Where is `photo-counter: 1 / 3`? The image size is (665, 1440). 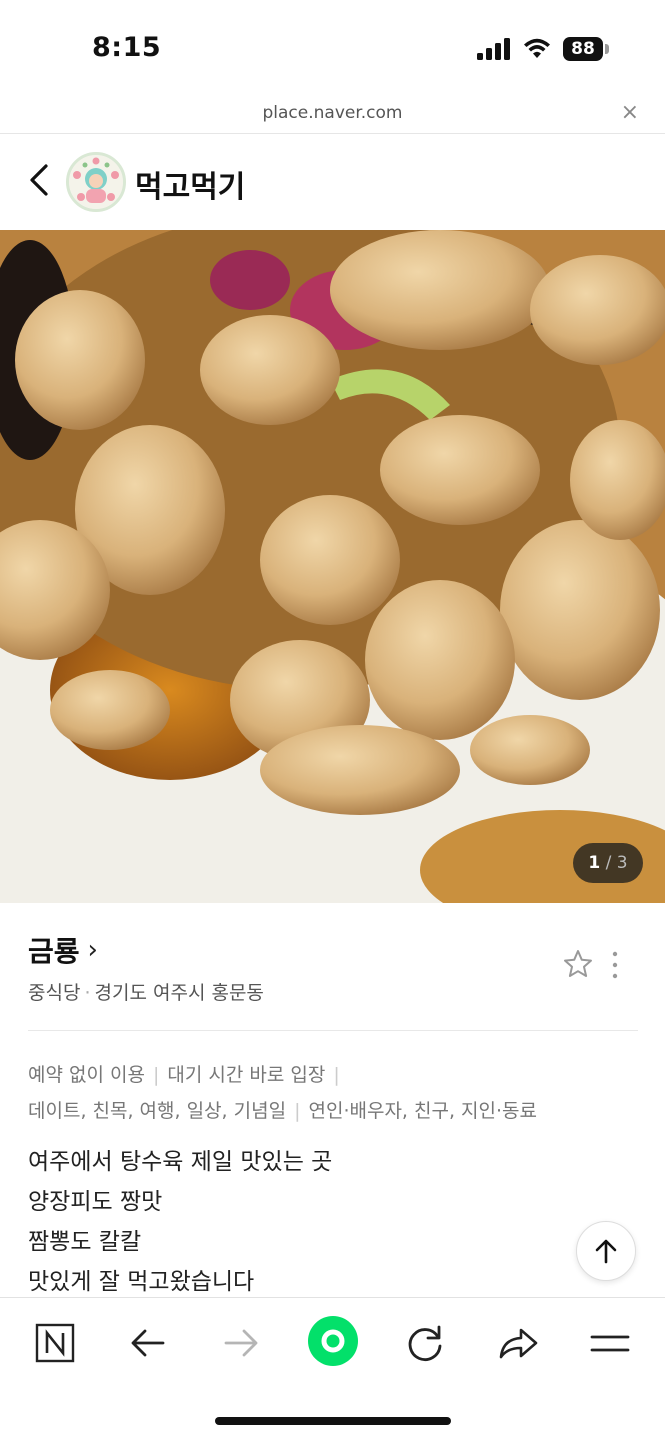 photo-counter: 1 / 3 is located at coordinates (608, 863).